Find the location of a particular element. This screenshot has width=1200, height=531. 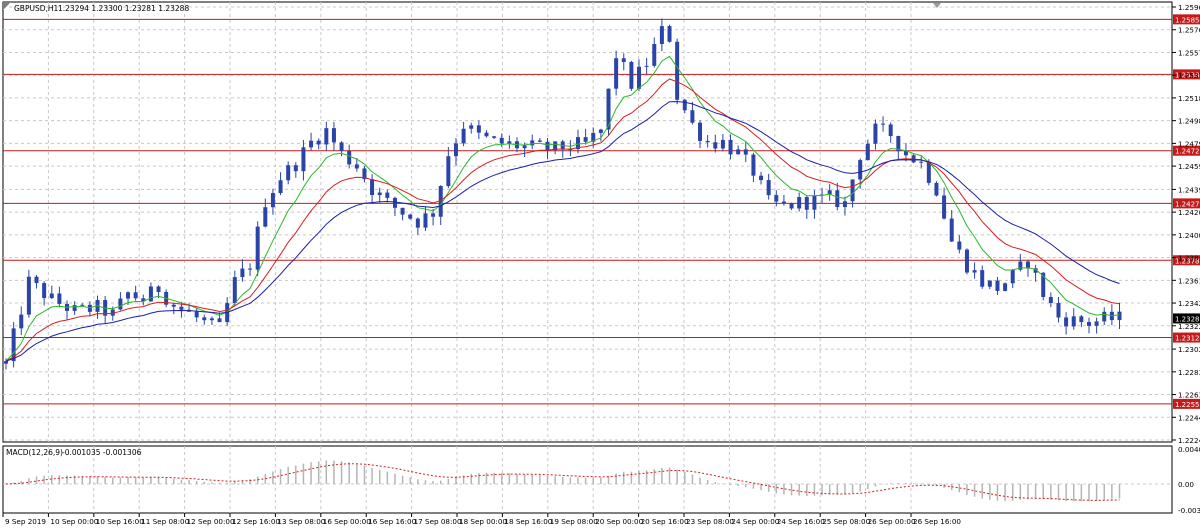

time-tick-label: 19 Sep 08:00 is located at coordinates (574, 521).